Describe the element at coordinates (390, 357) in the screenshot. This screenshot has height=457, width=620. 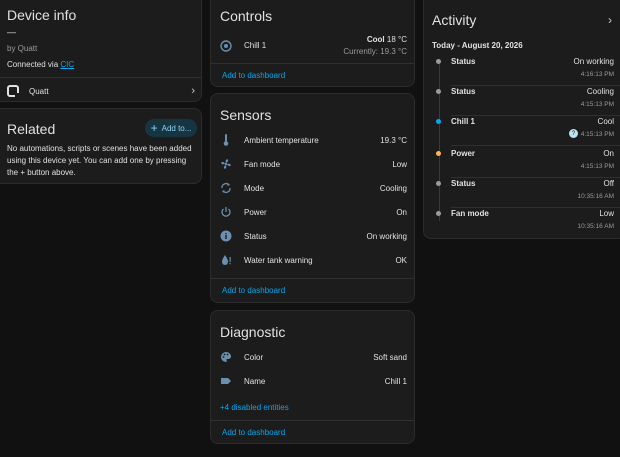
I see `diagnostic-value: Soft sand` at that location.